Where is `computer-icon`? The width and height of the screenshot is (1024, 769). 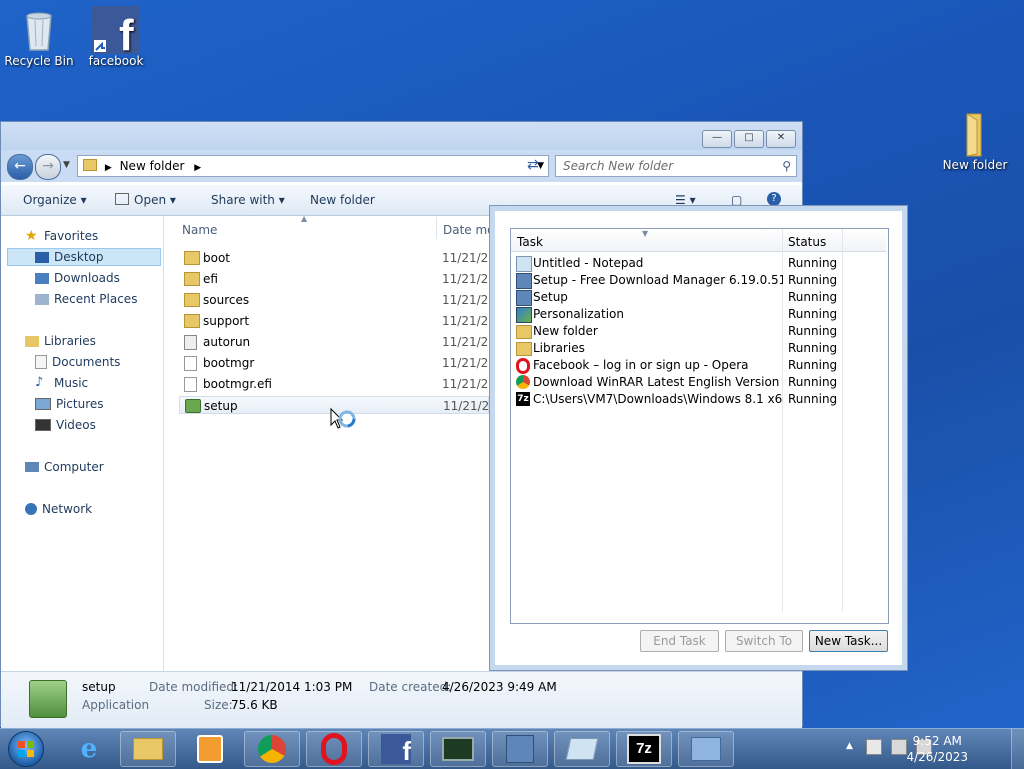
computer-icon is located at coordinates (32, 467).